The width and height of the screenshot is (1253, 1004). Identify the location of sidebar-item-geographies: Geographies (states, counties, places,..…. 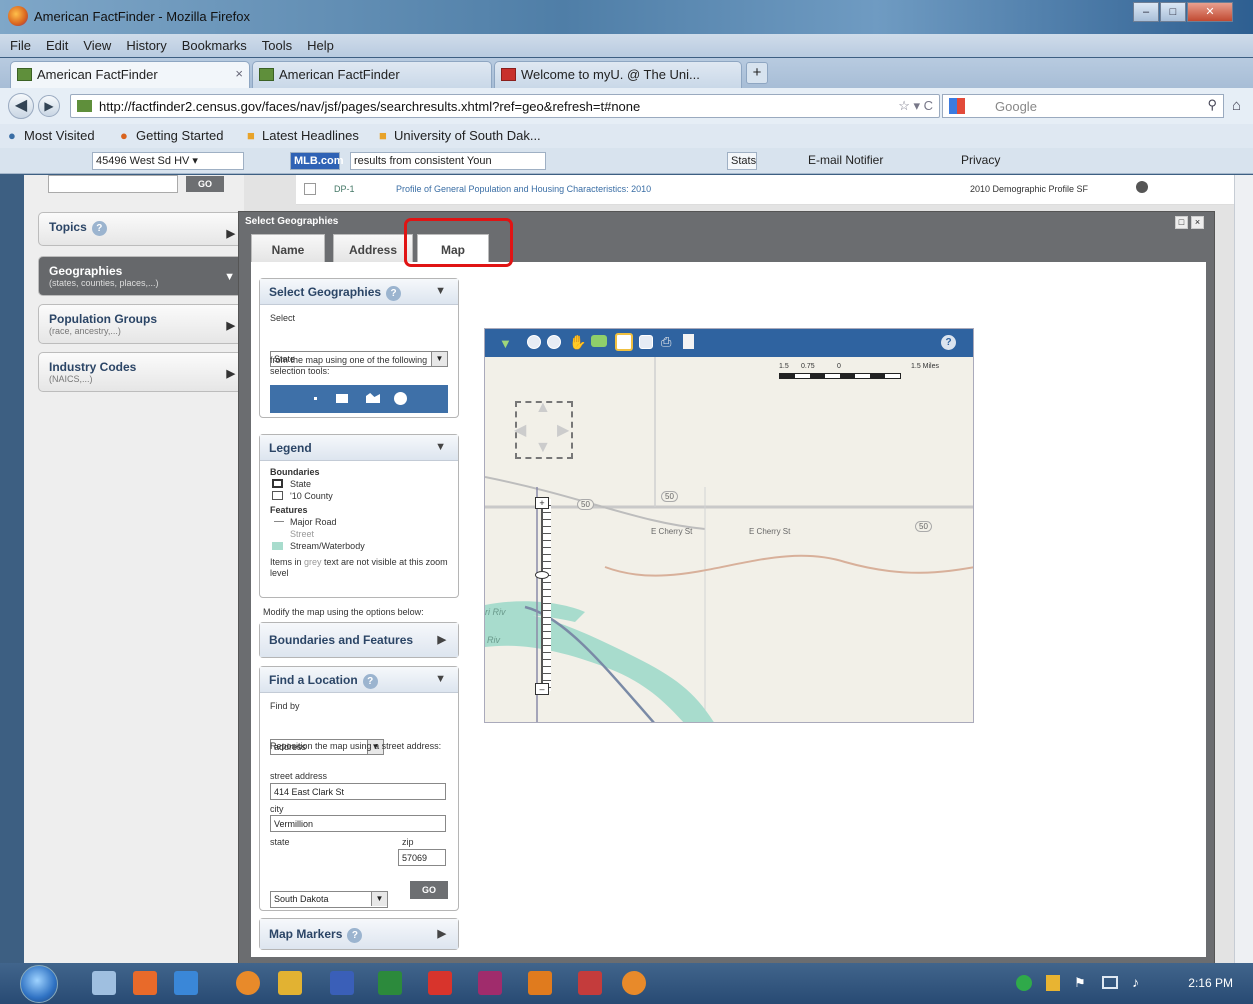
(141, 276).